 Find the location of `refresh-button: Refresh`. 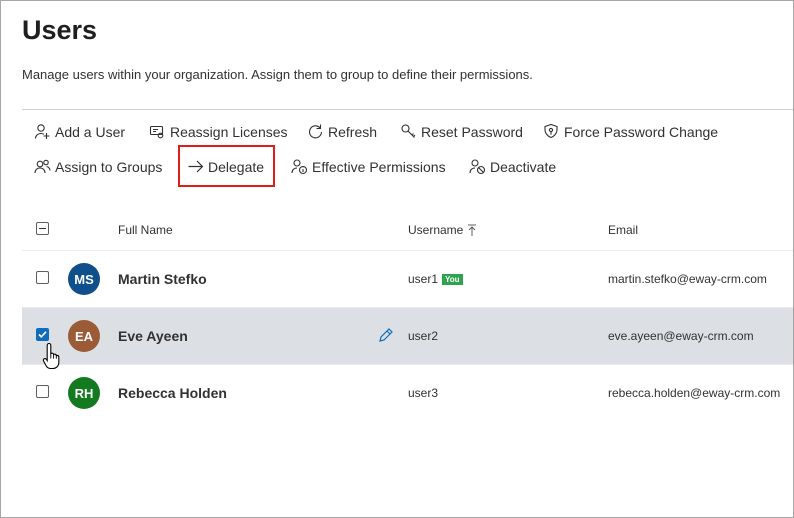

refresh-button: Refresh is located at coordinates (342, 131).